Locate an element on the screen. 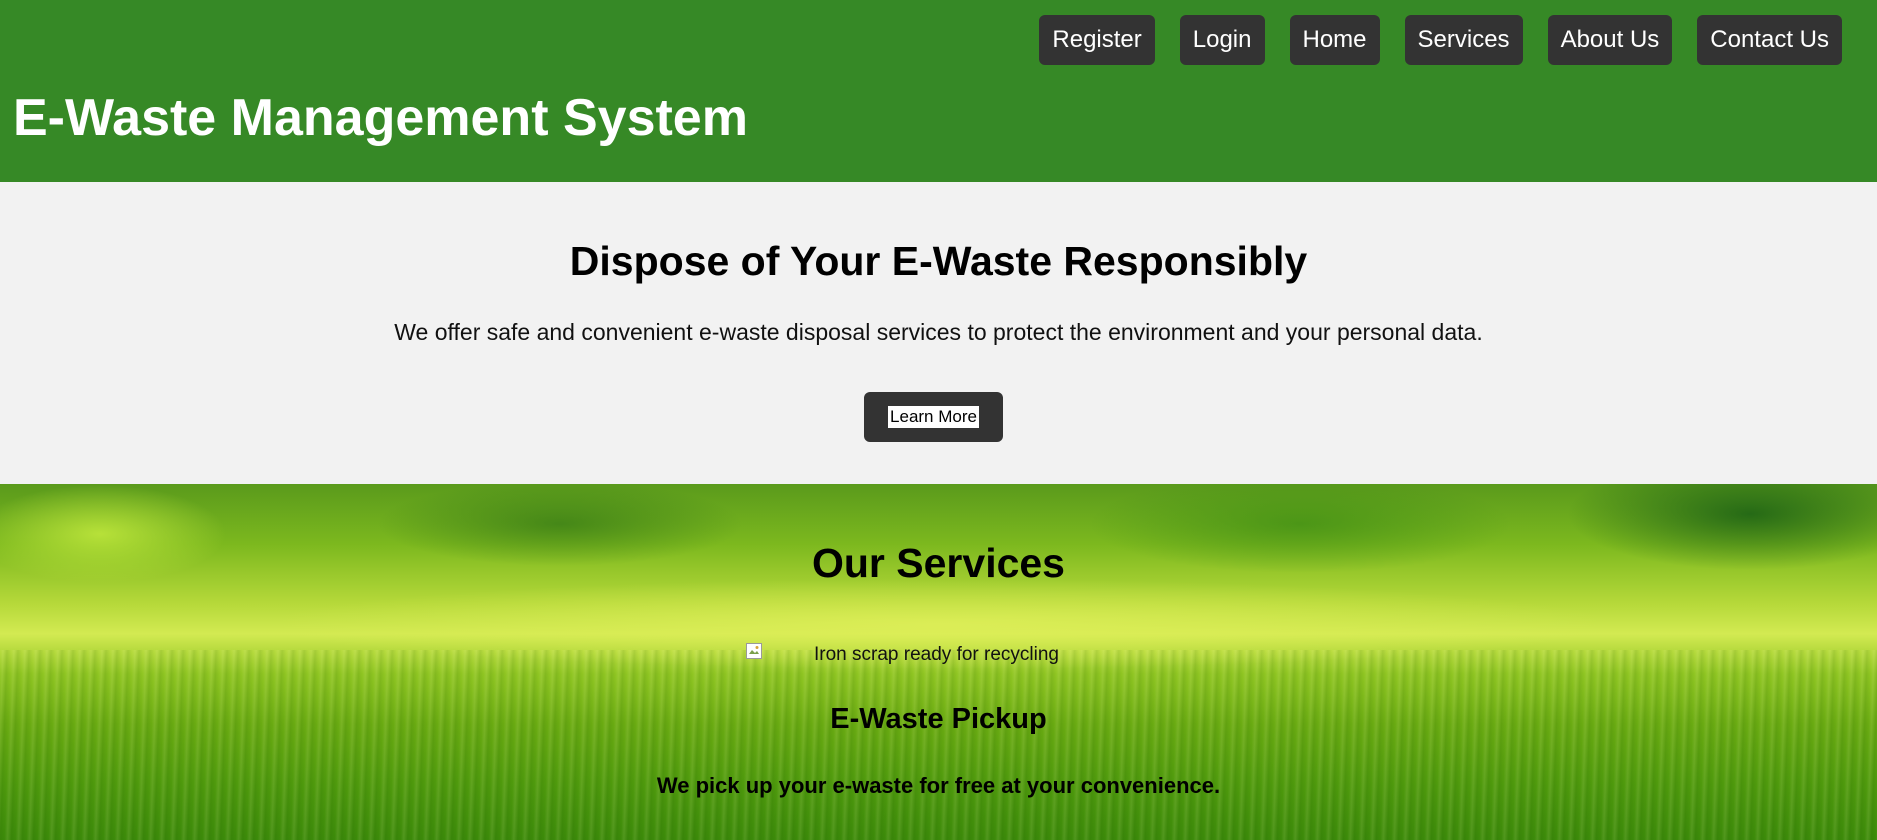  service-title: E-Waste Pickup is located at coordinates (938, 719).